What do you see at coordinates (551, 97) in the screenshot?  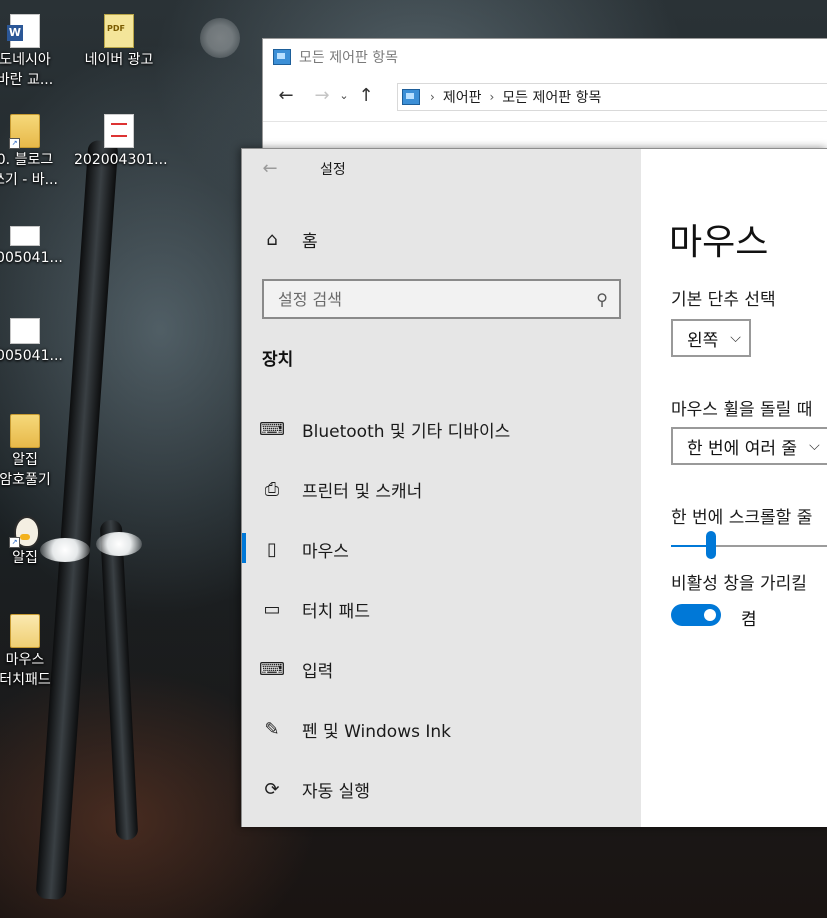 I see `breadcrumb-item: 모든 제어판 항목` at bounding box center [551, 97].